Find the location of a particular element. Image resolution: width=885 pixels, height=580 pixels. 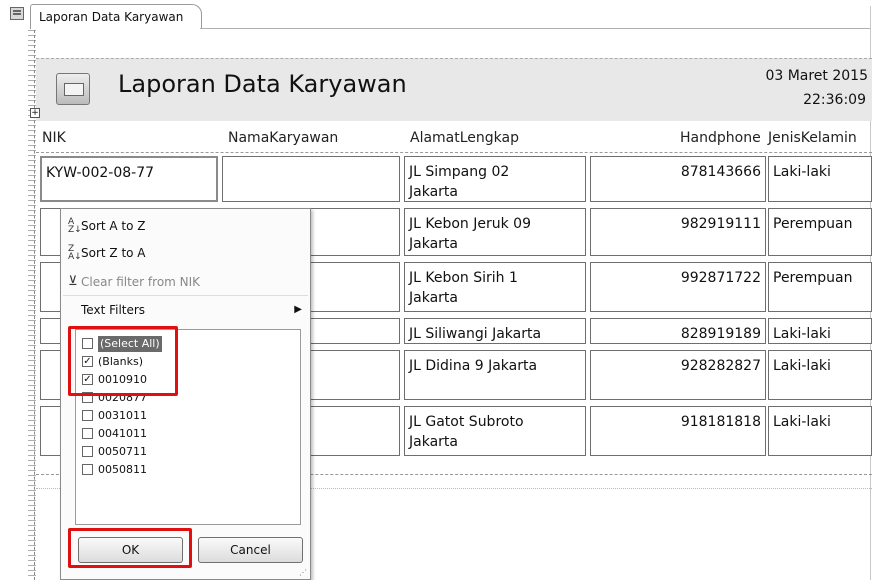

menu-separator is located at coordinates (185, 295).